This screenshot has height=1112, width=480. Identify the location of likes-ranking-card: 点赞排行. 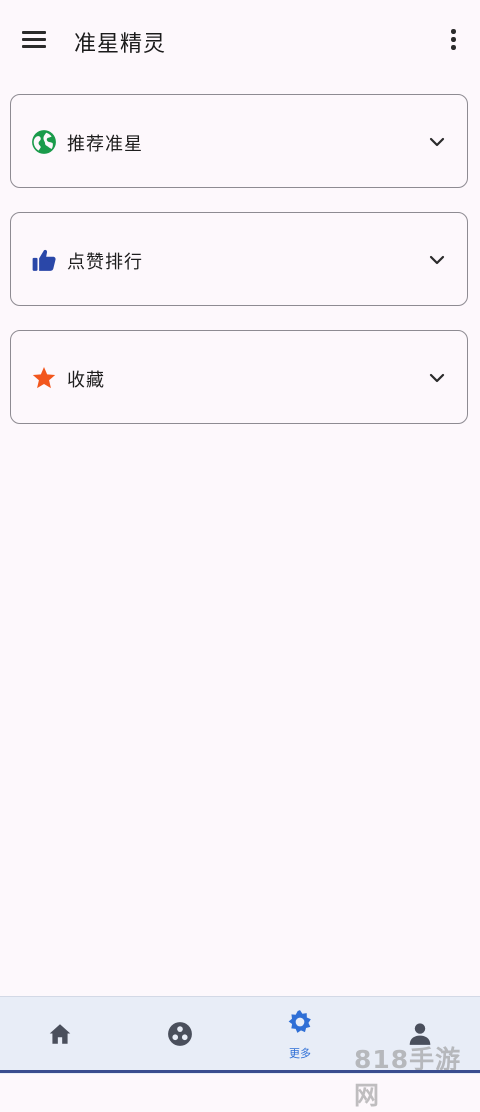
(239, 259).